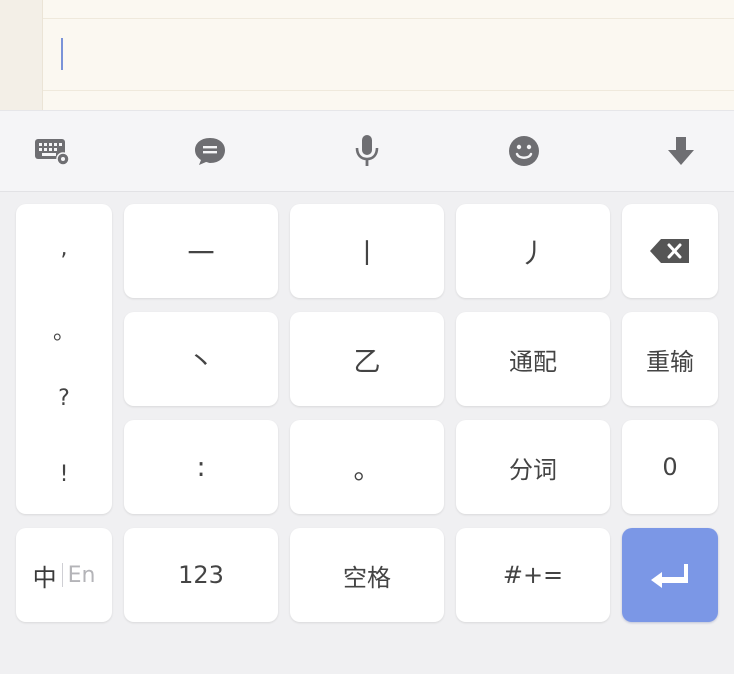 The width and height of the screenshot is (734, 674). What do you see at coordinates (670, 359) in the screenshot?
I see `retype-key: 重输` at bounding box center [670, 359].